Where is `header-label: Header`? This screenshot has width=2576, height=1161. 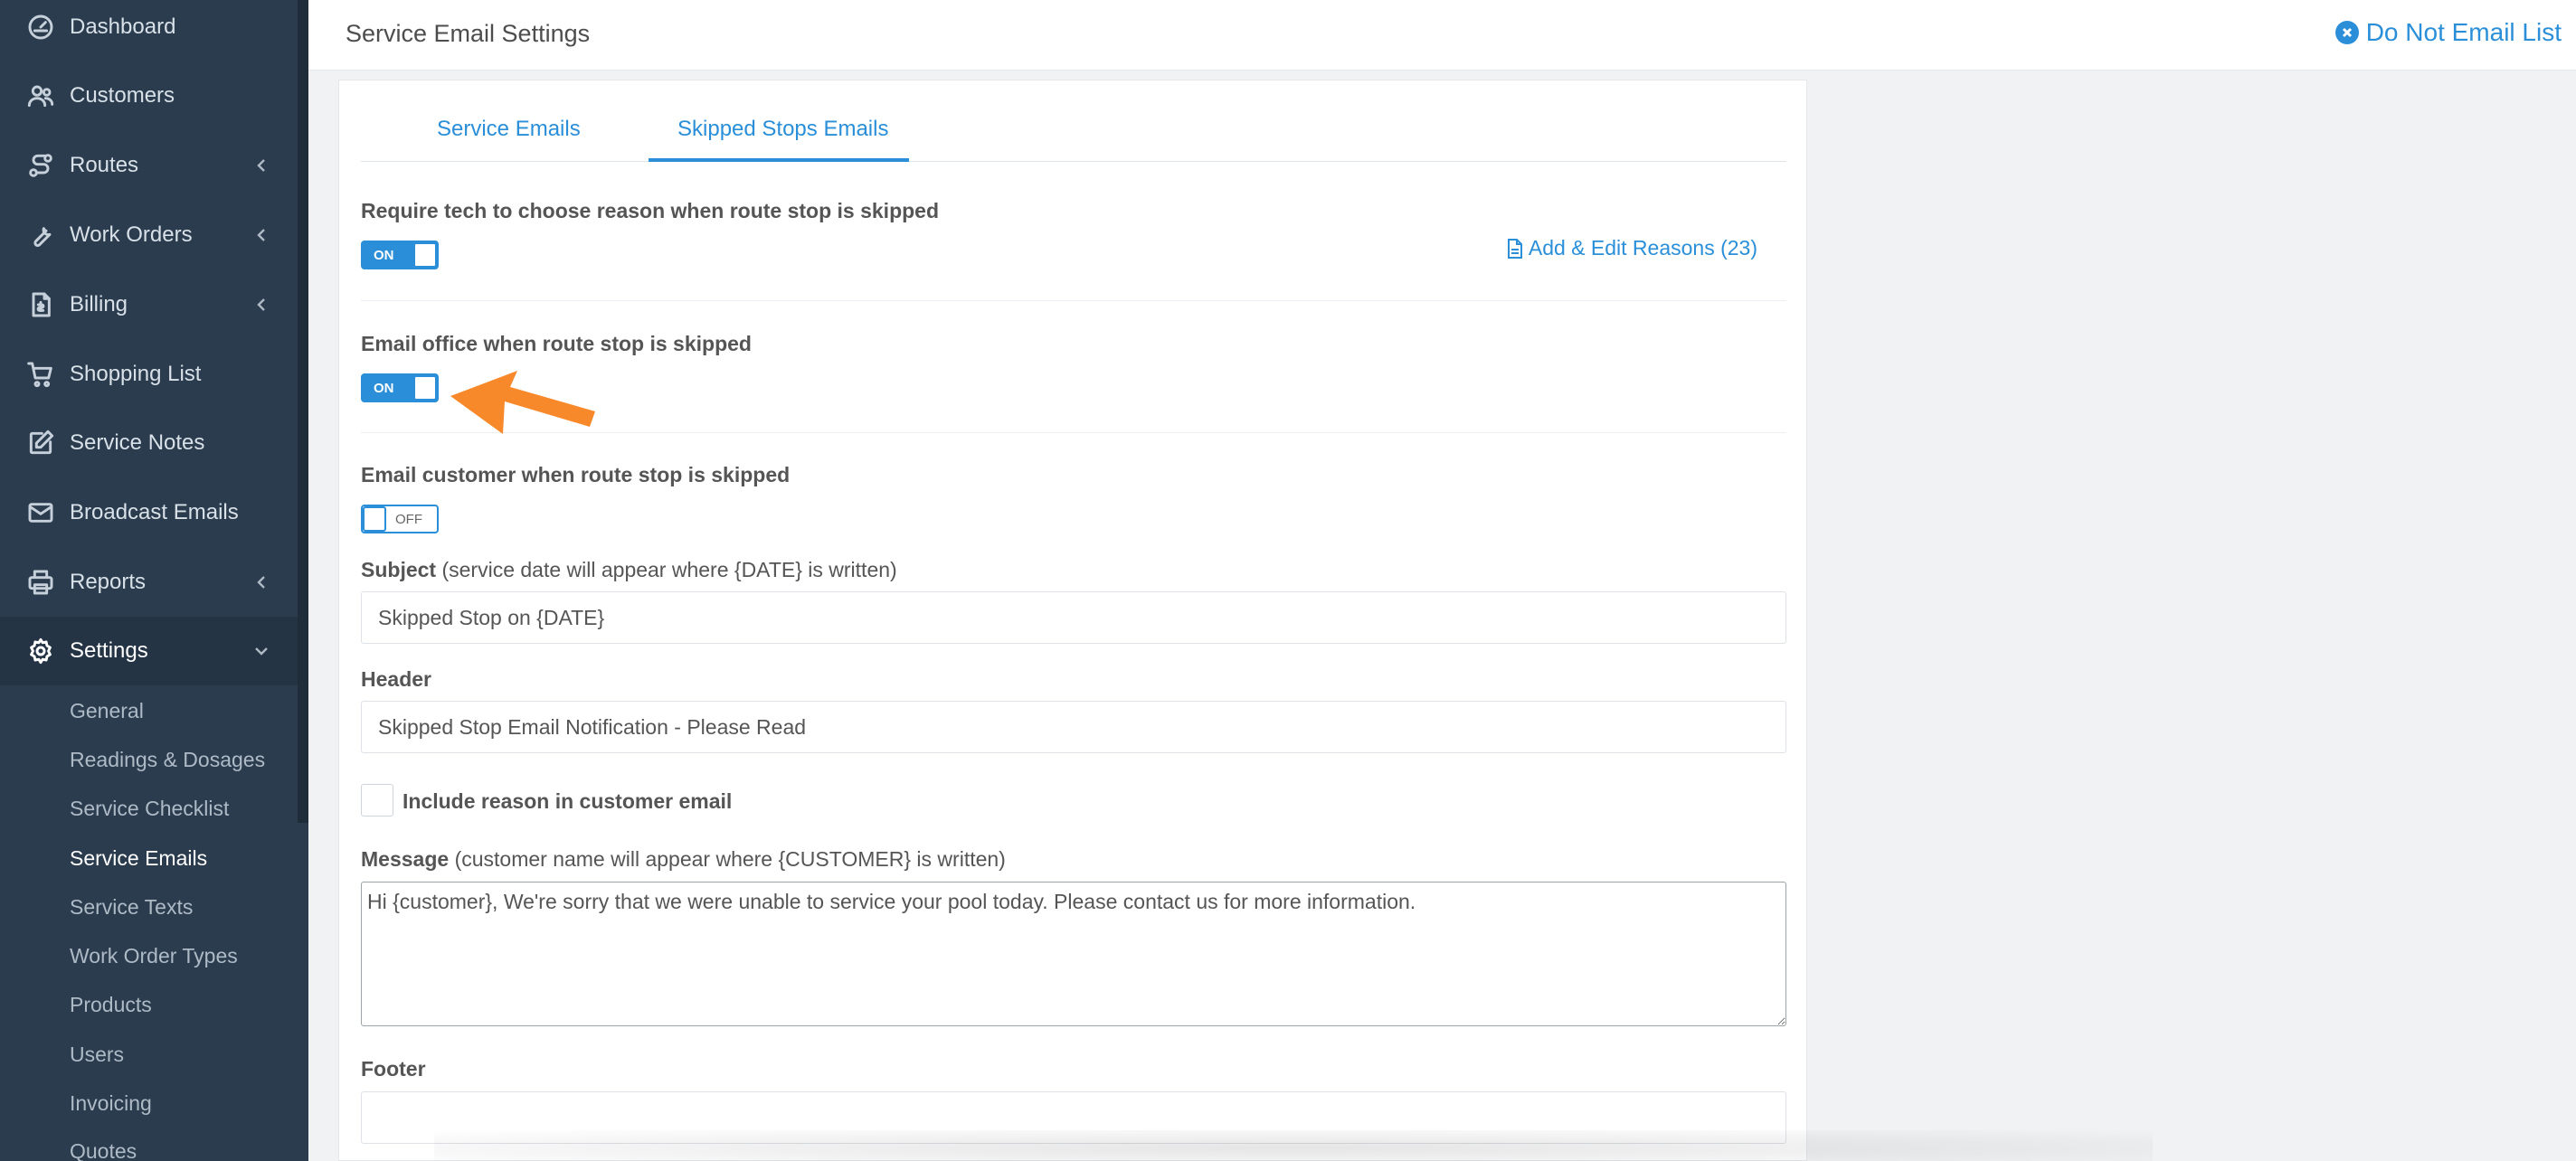 header-label: Header is located at coordinates (396, 679).